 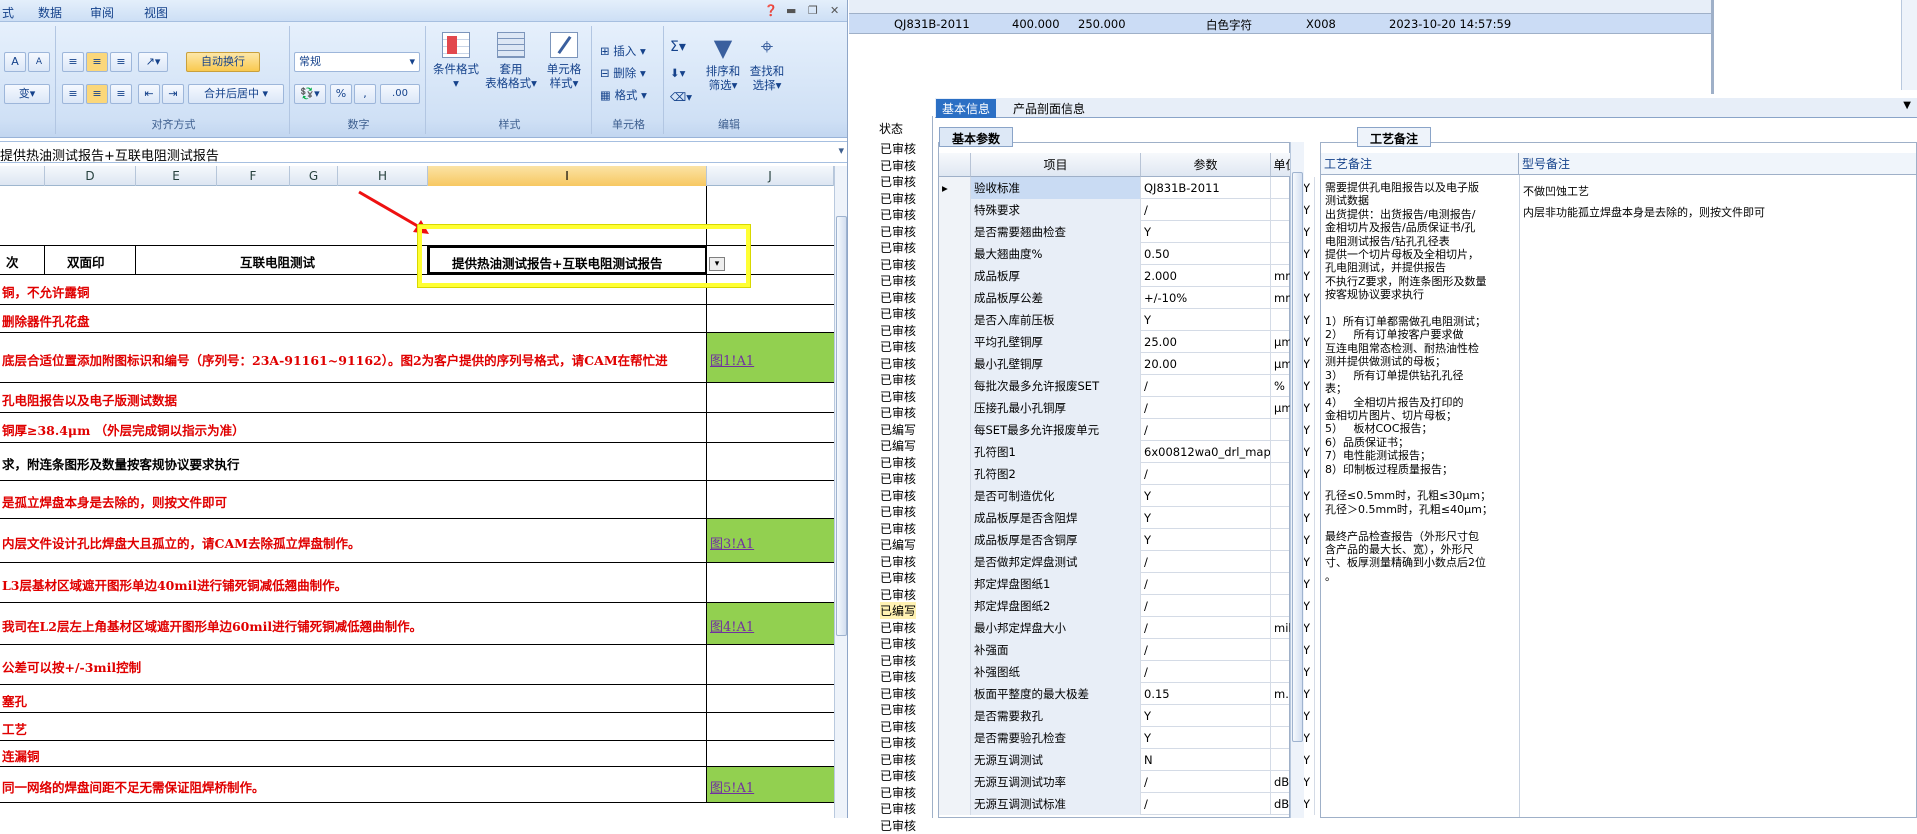 What do you see at coordinates (353, 726) in the screenshot?
I see `cell: 工艺` at bounding box center [353, 726].